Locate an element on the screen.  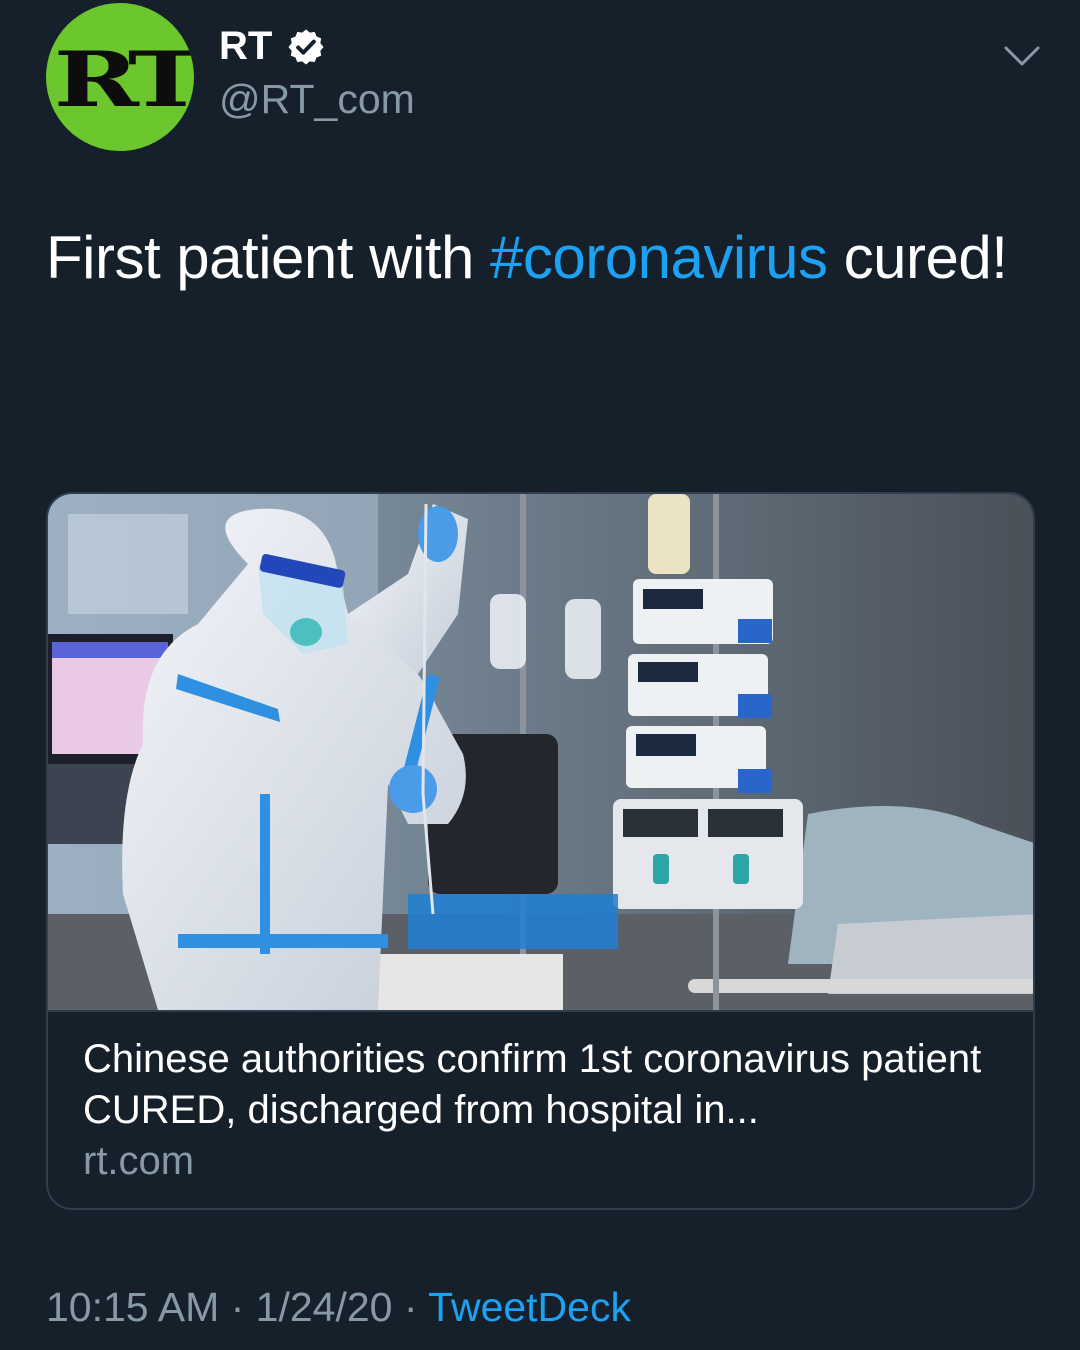
card-divider is located at coordinates (540, 1011).